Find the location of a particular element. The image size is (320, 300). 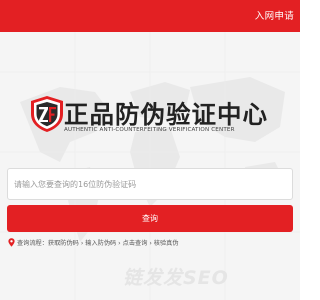

query-button: 查询 is located at coordinates (150, 218).